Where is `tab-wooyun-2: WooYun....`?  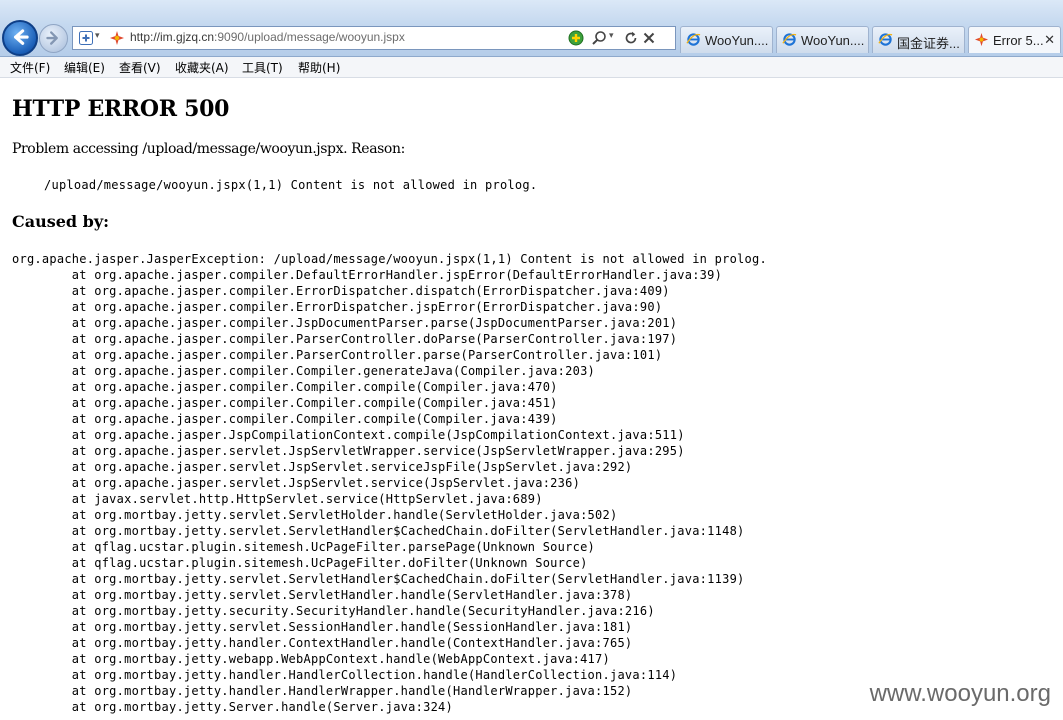
tab-wooyun-2: WooYun.... is located at coordinates (822, 39).